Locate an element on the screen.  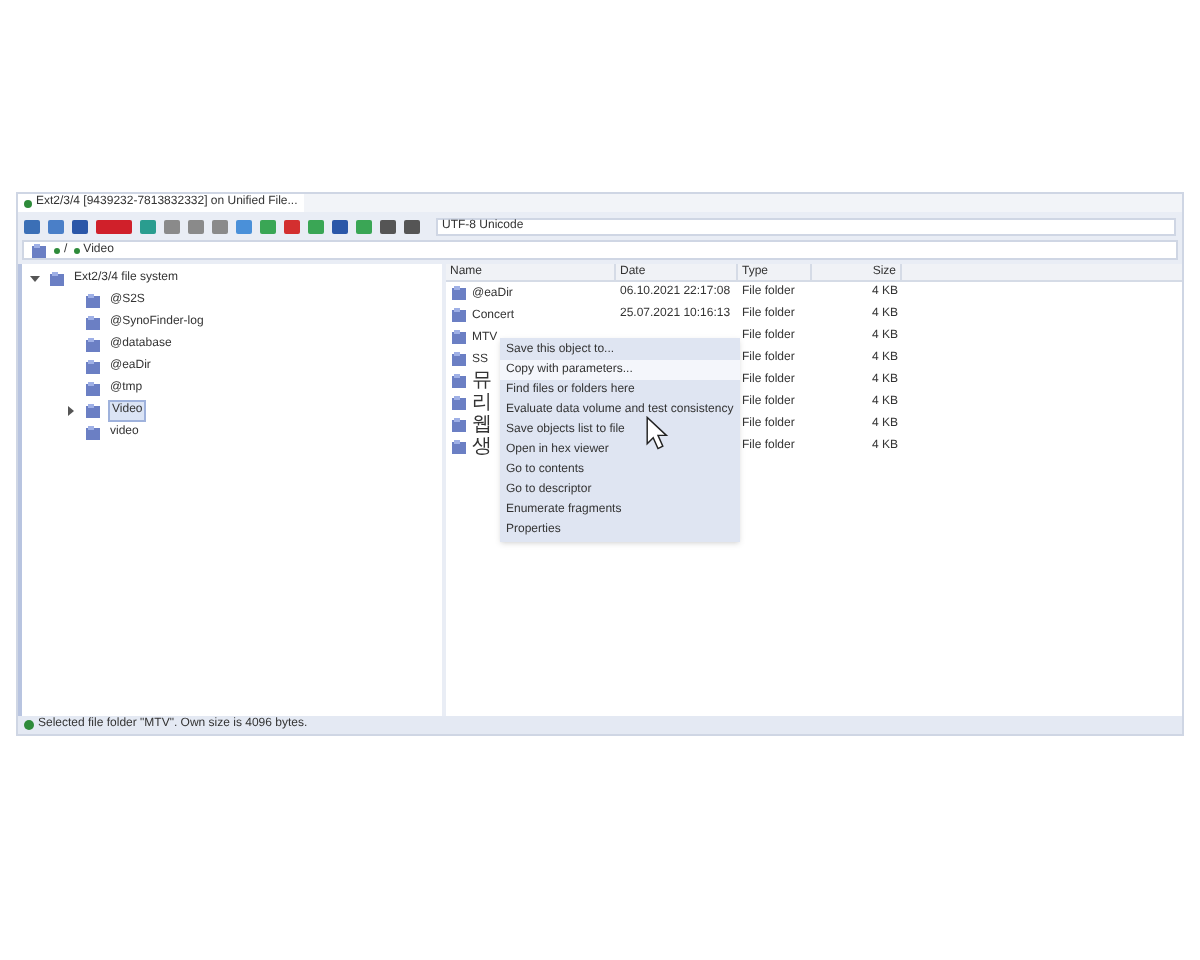
collapsed-arrow-icon is located at coordinates (71, 411).